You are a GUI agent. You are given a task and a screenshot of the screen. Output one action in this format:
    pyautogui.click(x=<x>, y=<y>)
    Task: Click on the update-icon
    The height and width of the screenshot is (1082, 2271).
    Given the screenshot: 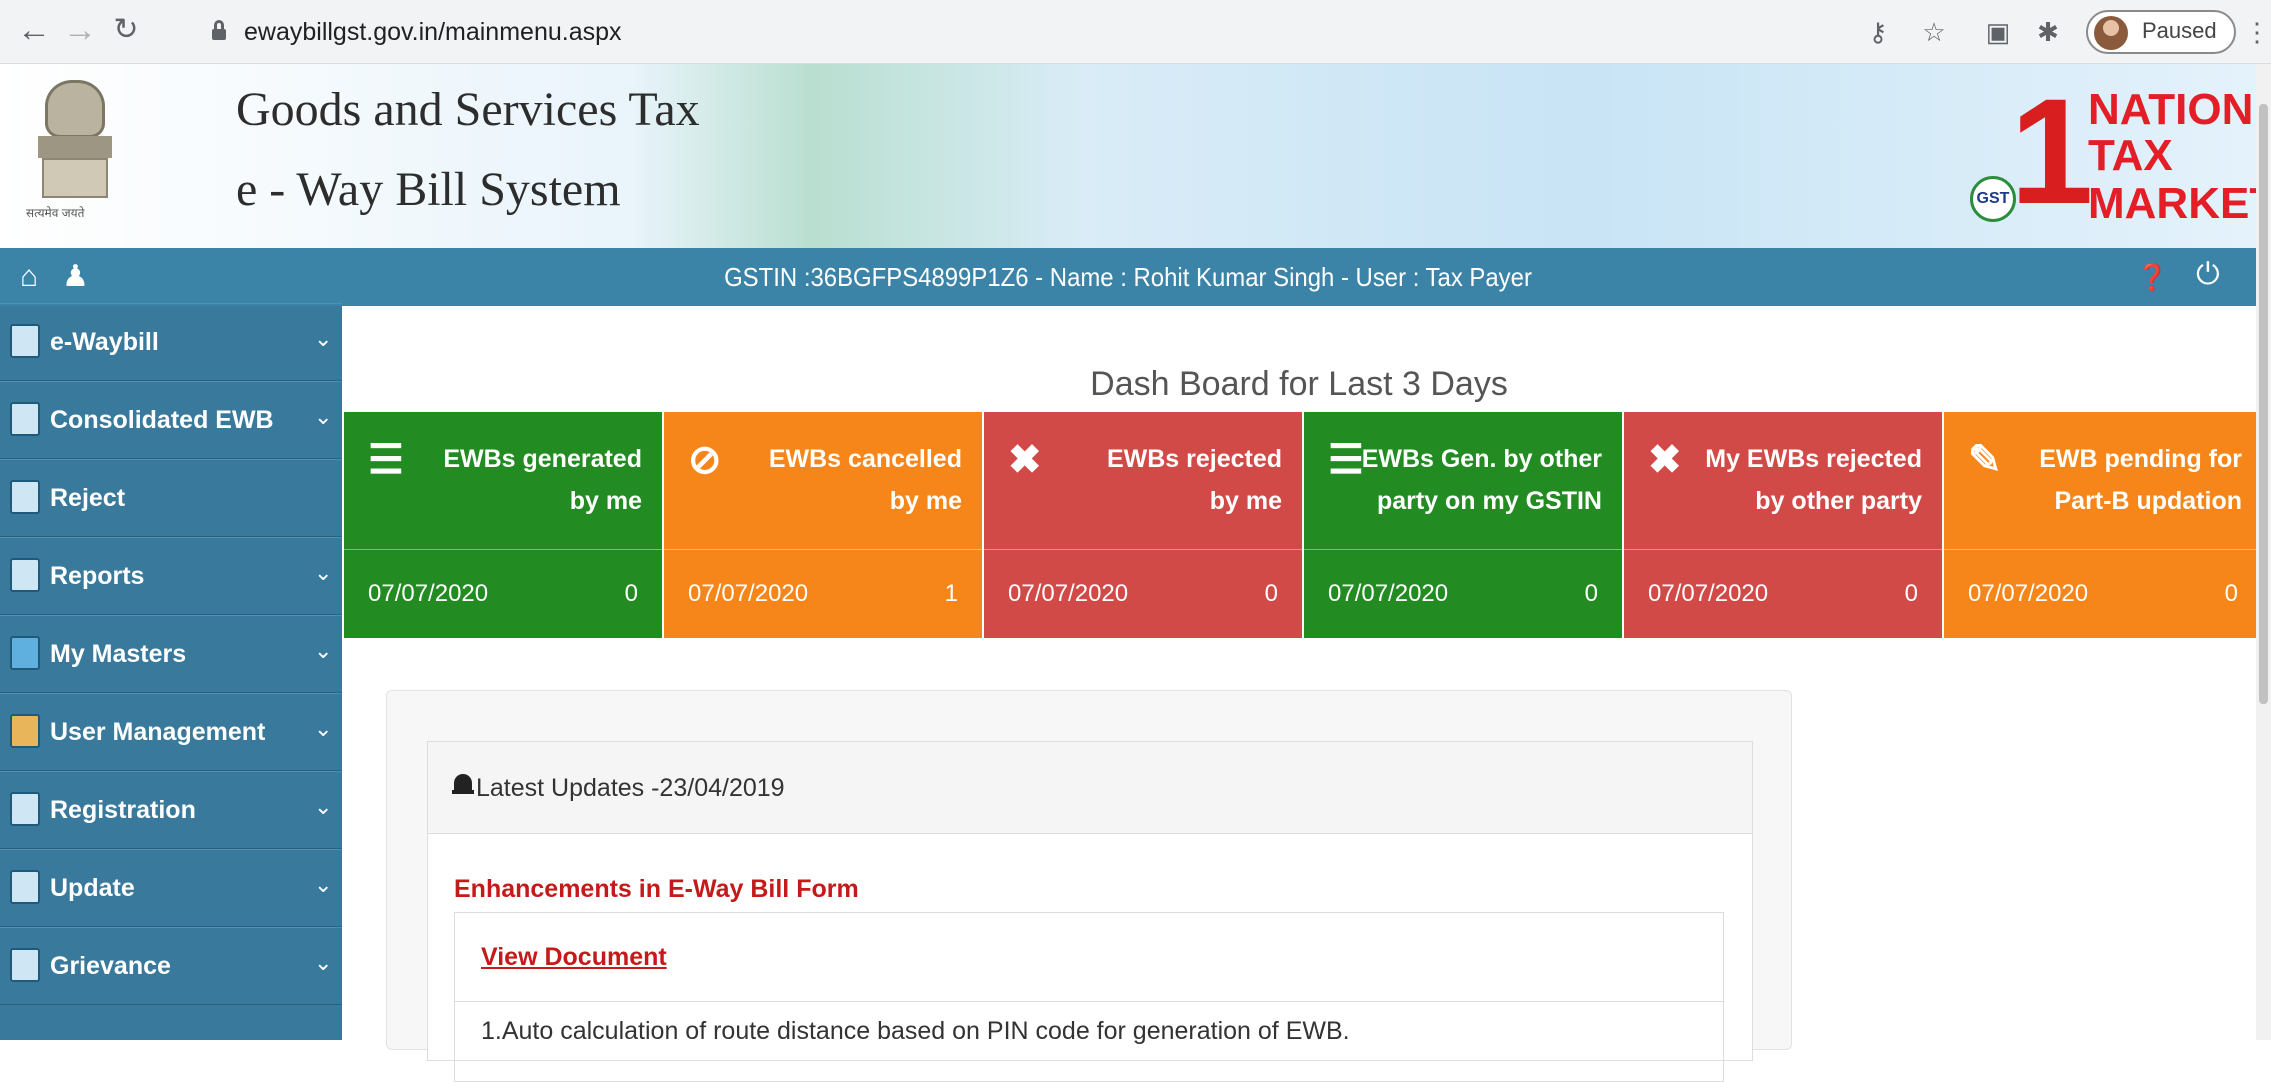 What is the action you would take?
    pyautogui.click(x=25, y=887)
    